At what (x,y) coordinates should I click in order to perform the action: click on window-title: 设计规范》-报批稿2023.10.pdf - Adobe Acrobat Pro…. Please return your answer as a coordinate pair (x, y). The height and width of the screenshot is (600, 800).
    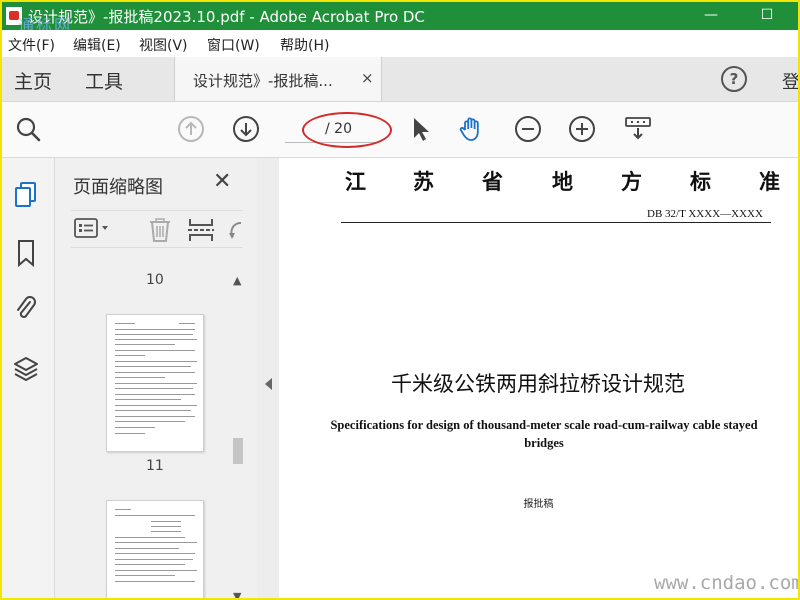
    Looking at the image, I should click on (226, 17).